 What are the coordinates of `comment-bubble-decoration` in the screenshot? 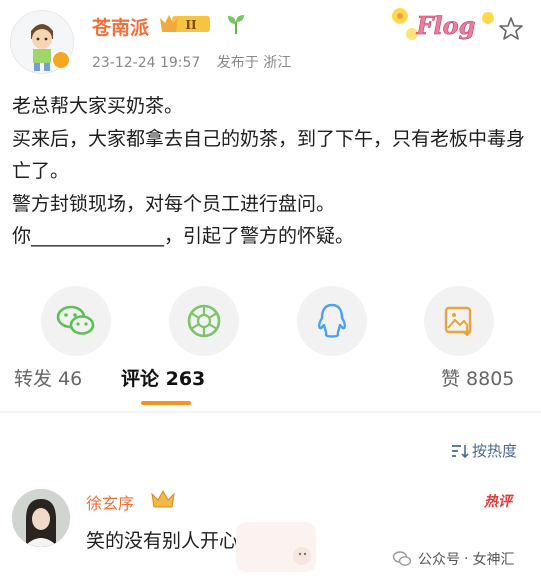 It's located at (276, 547).